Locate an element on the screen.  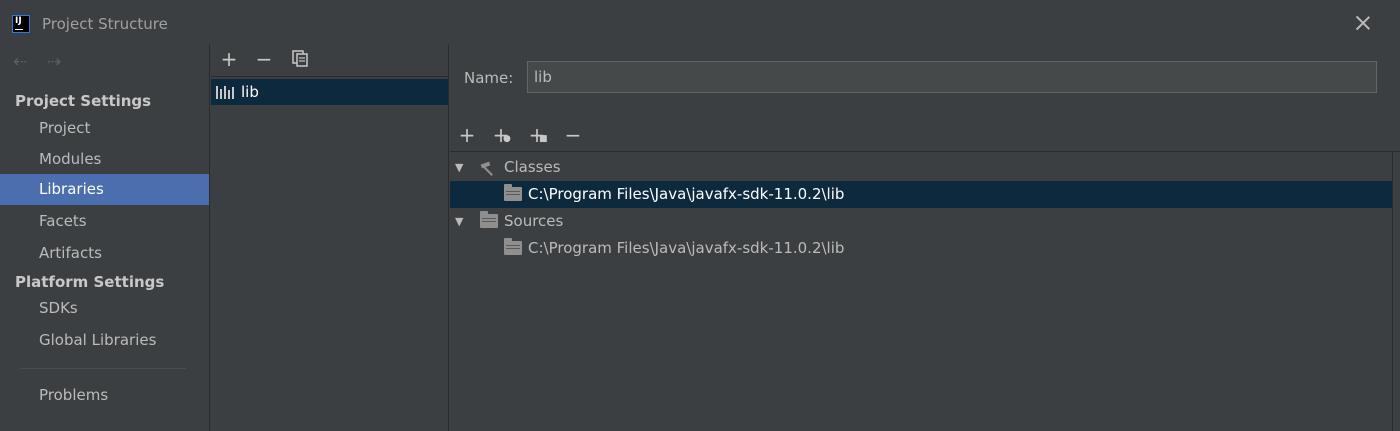
title-bar: IJ Project Structure is located at coordinates (700, 22).